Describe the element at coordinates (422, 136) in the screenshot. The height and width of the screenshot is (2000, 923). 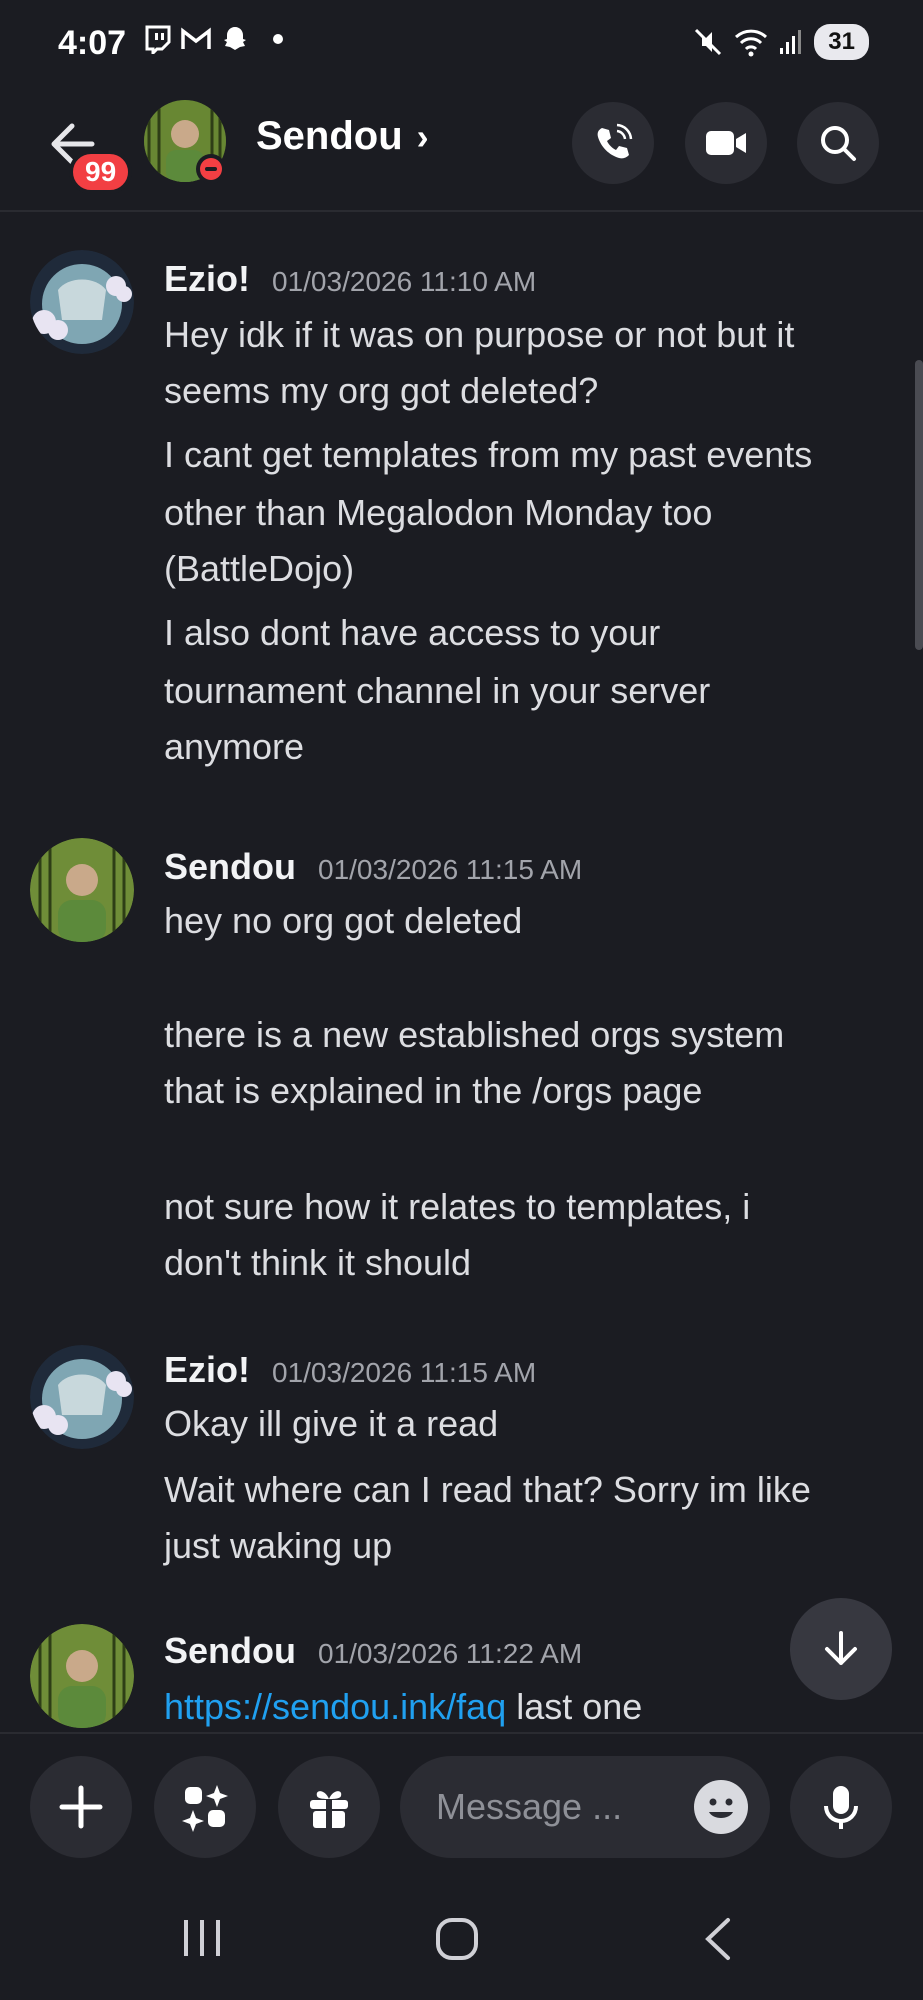
I see `chevron-right-icon: ›` at that location.